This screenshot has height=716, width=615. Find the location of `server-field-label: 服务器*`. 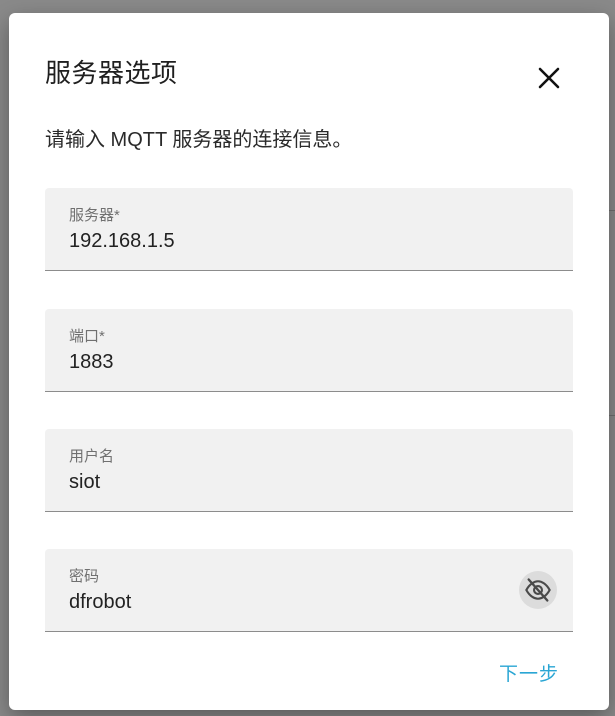

server-field-label: 服务器* is located at coordinates (94, 215).